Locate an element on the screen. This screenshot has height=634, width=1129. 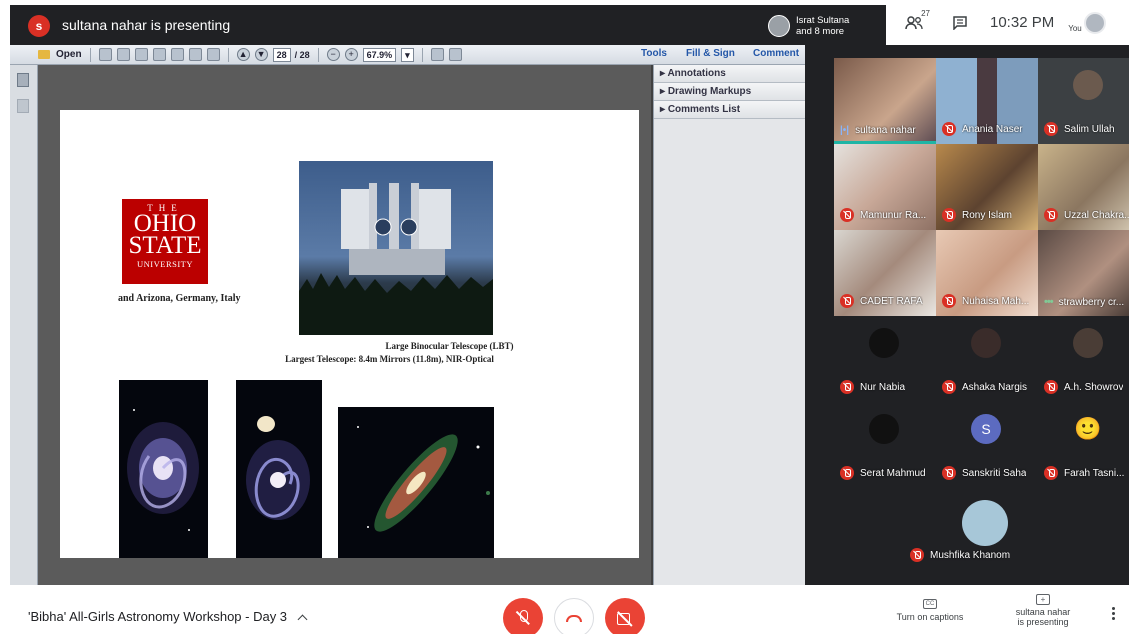
comments-list-panel-item: ▸ Comments List is located at coordinates (729, 110).